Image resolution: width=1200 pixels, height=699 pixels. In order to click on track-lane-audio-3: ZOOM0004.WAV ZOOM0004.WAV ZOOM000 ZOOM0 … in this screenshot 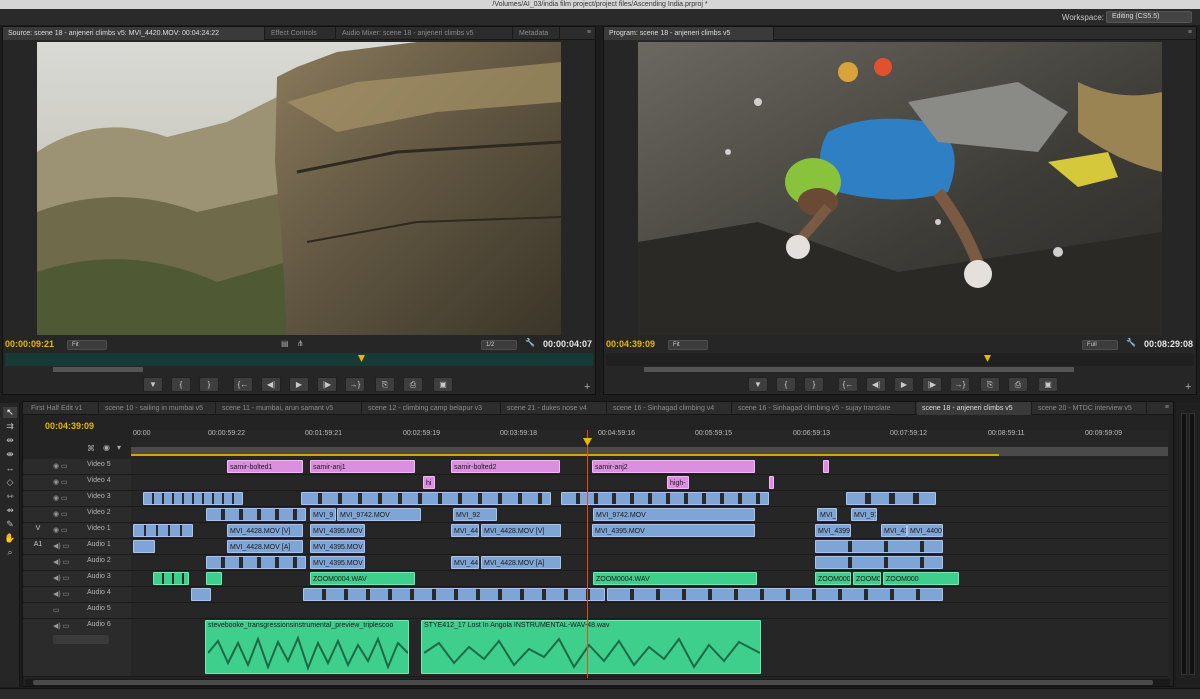, I will do `click(649, 579)`.